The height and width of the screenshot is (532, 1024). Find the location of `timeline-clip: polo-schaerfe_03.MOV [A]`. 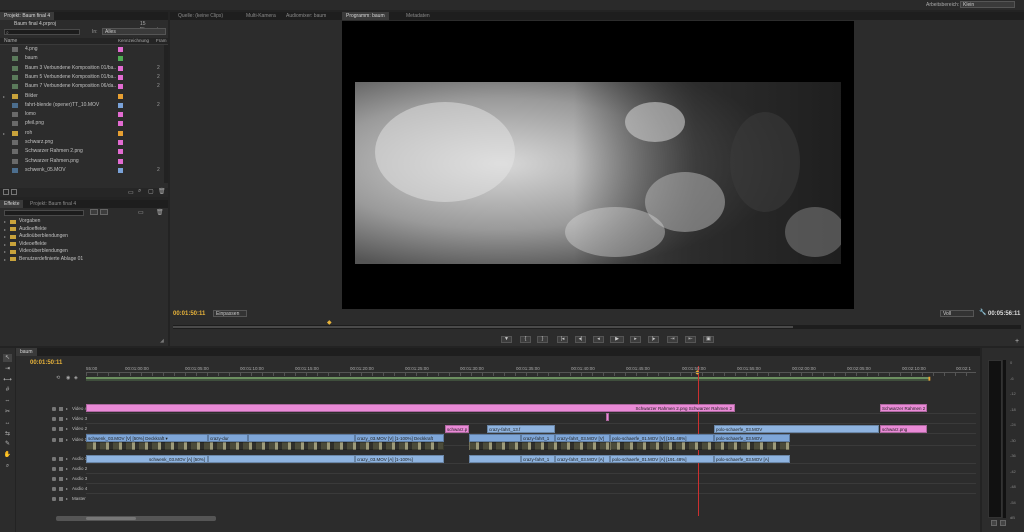

timeline-clip: polo-schaerfe_03.MOV [A] is located at coordinates (752, 459).